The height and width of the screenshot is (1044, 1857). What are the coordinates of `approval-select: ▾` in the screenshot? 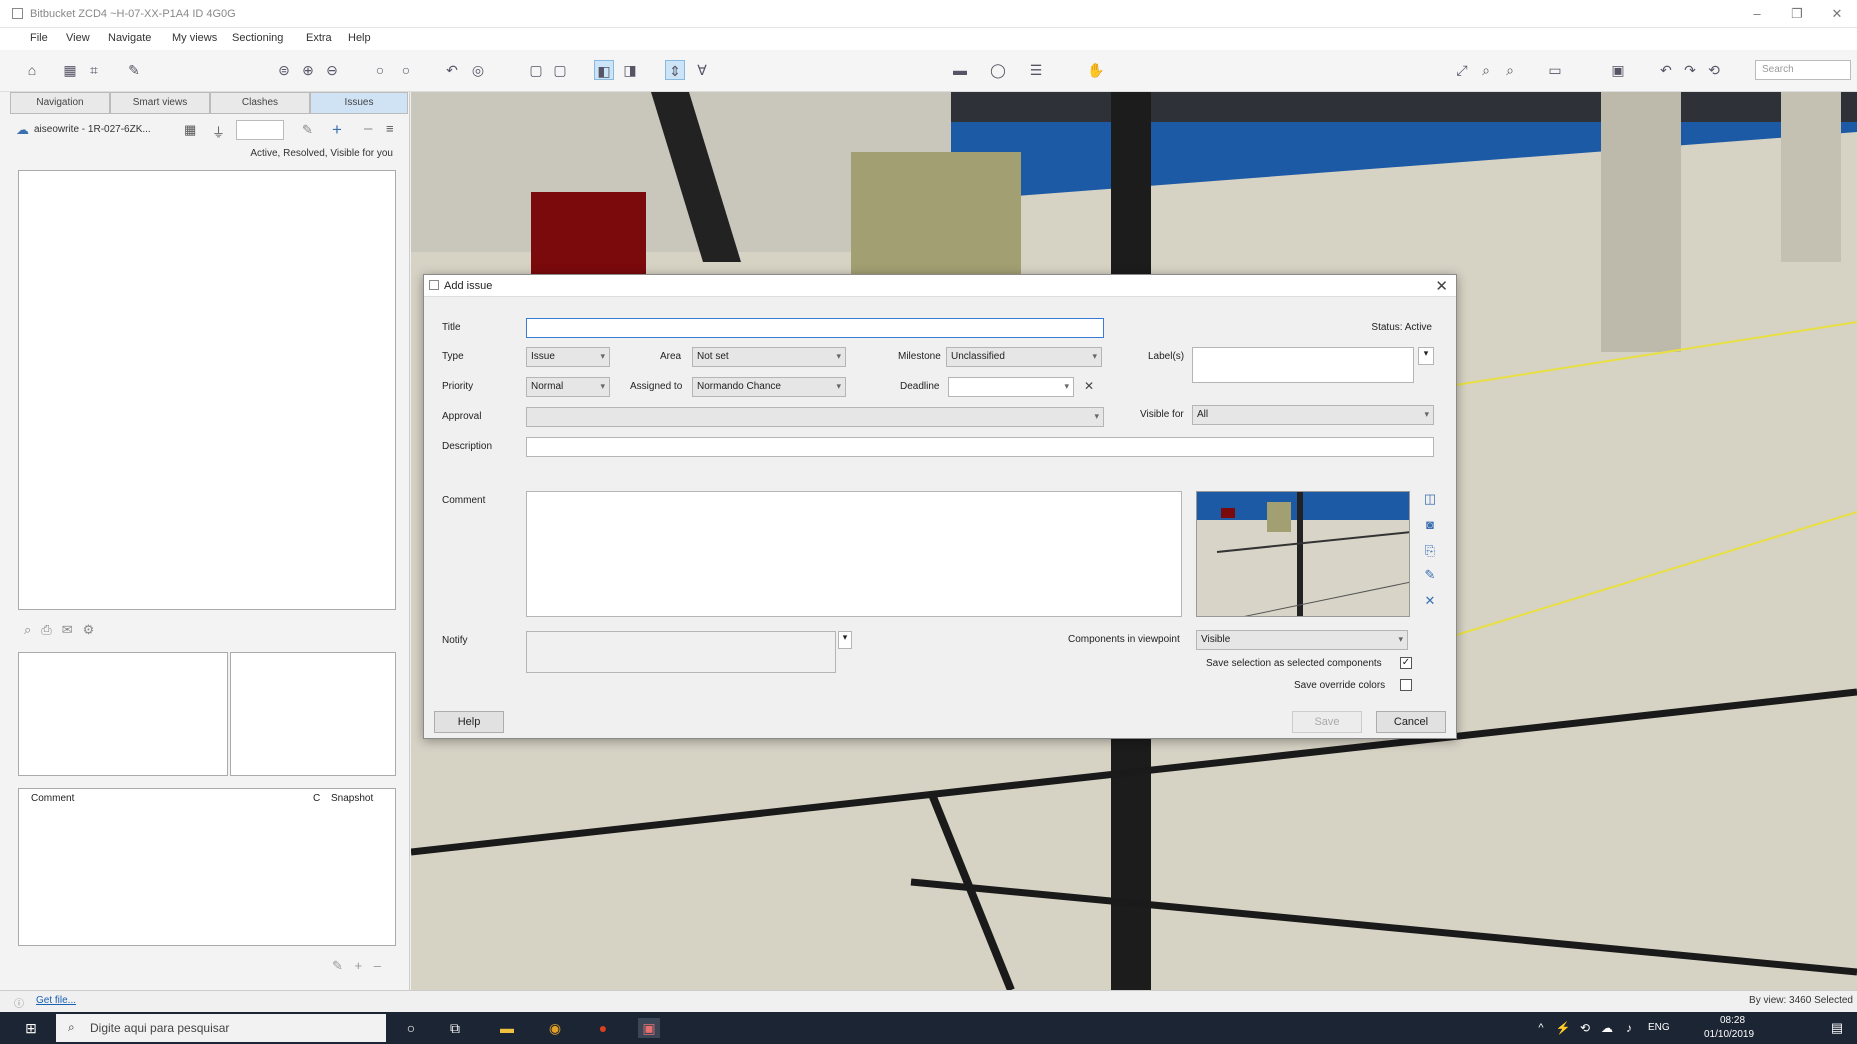 It's located at (815, 417).